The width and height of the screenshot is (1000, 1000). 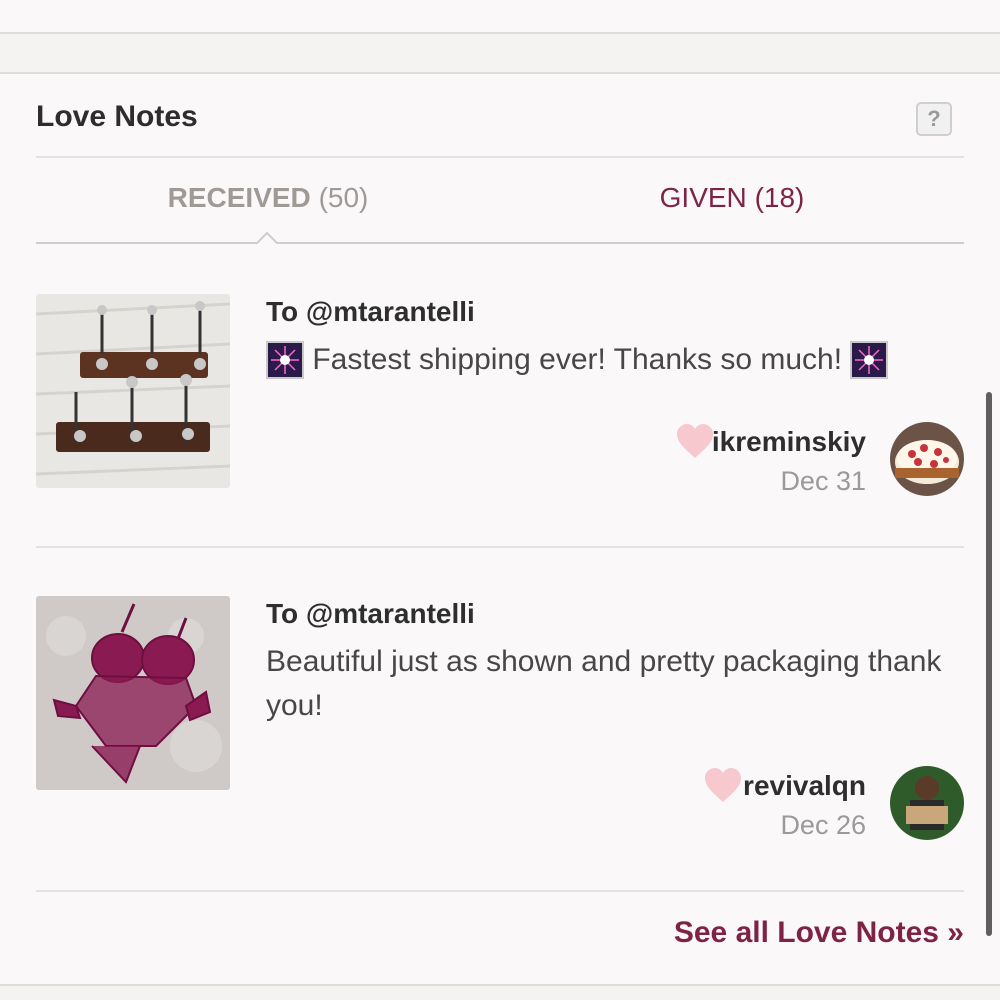 I want to click on tab-bar: RECEIVED (50) GIVEN (18), so click(x=500, y=200).